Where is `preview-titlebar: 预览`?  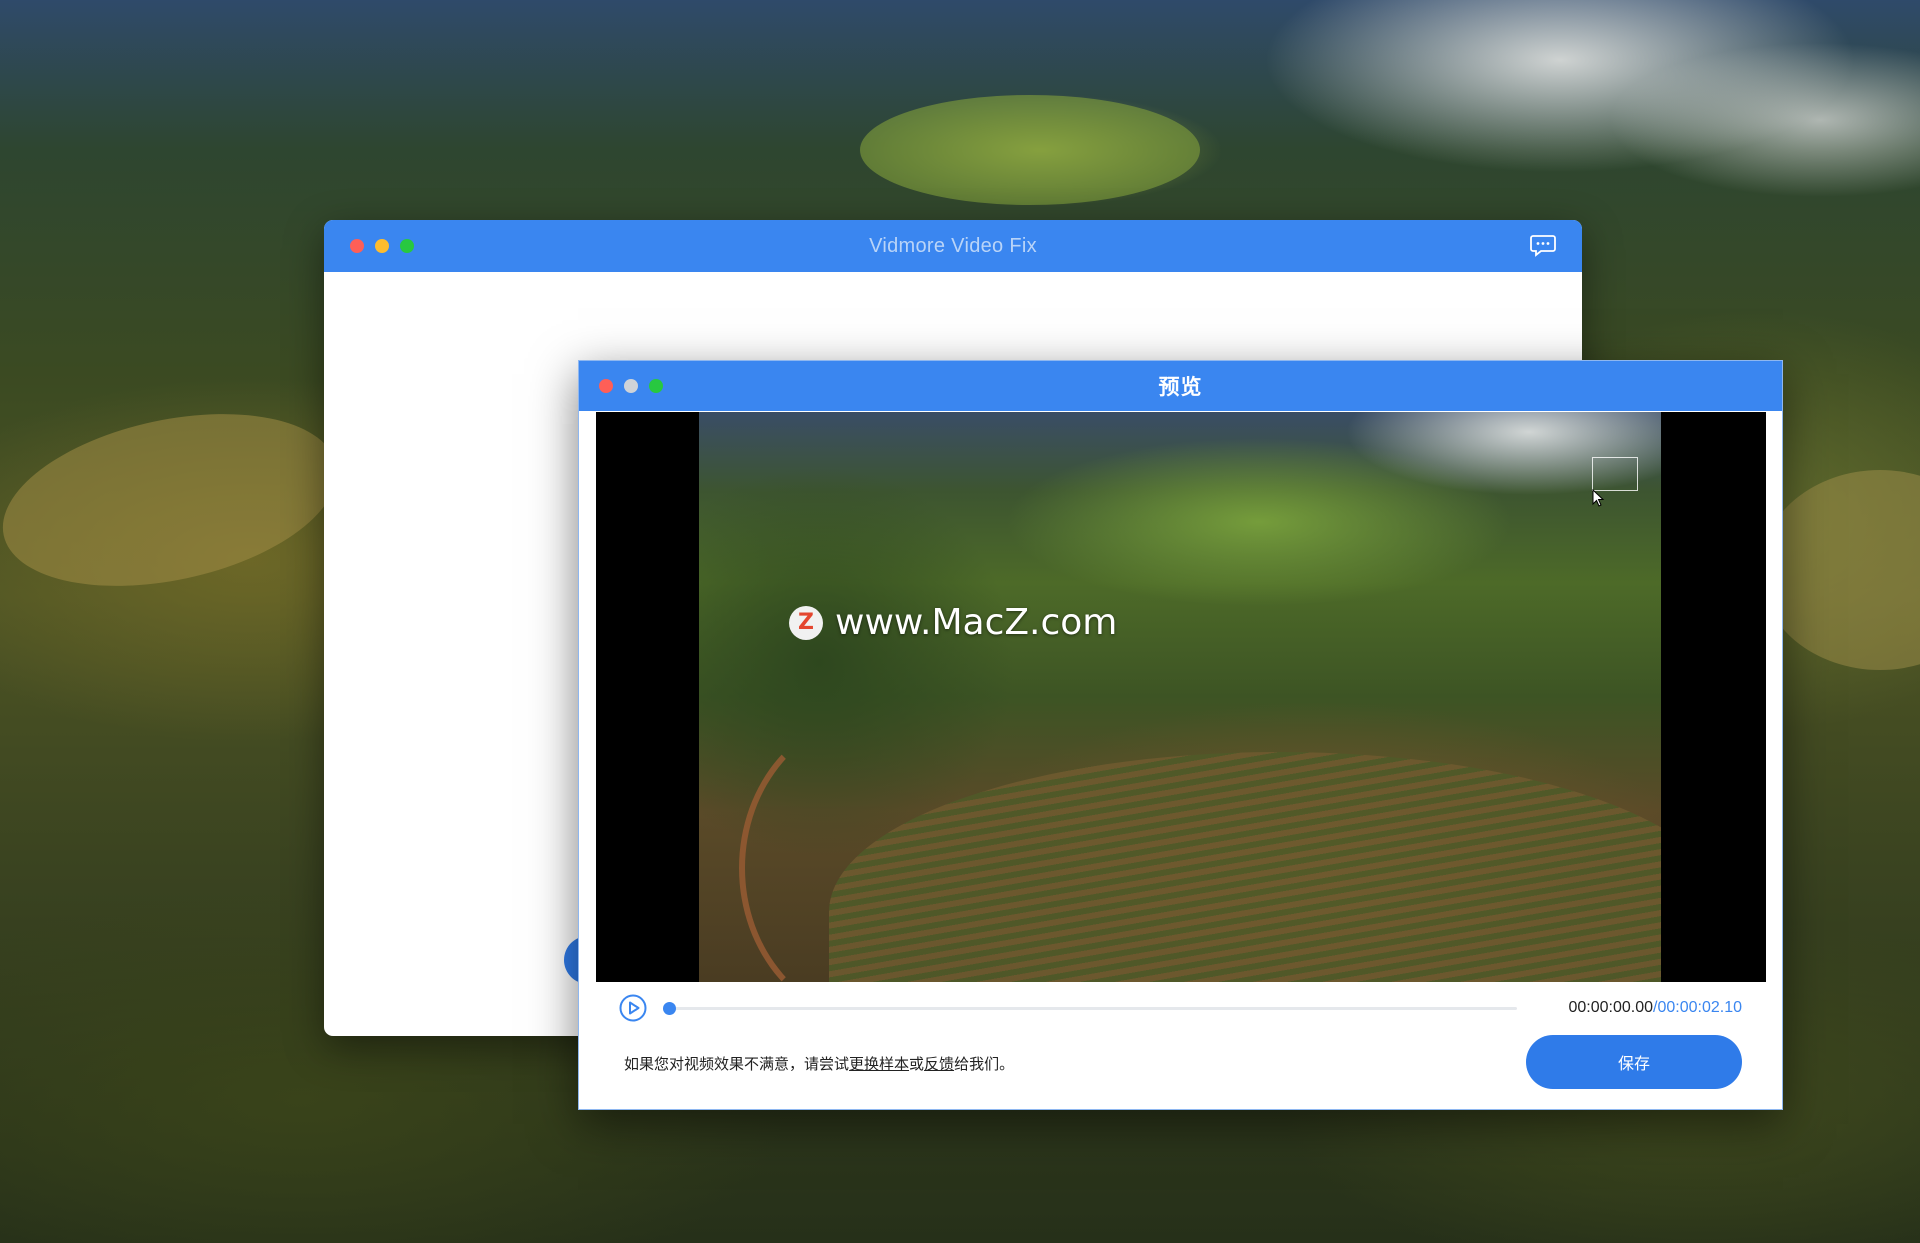 preview-titlebar: 预览 is located at coordinates (1180, 386).